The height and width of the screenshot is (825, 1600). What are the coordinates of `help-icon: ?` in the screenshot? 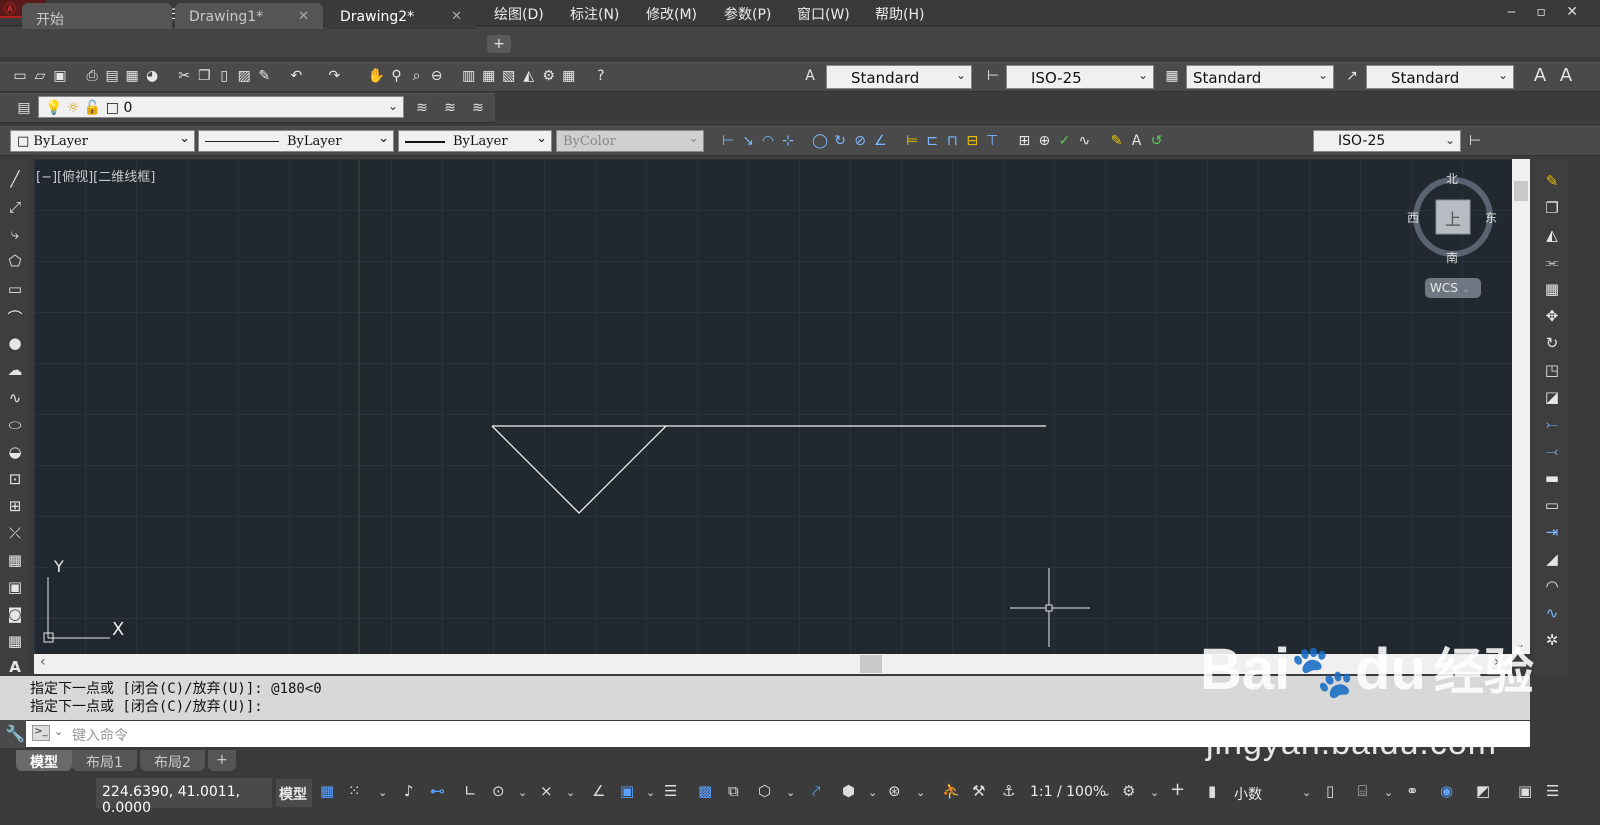 It's located at (601, 76).